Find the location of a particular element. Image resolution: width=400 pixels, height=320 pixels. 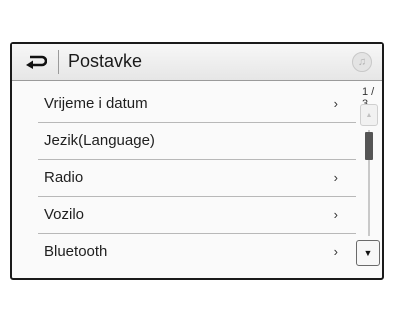

menu-item: Vozilo › is located at coordinates (197, 215).